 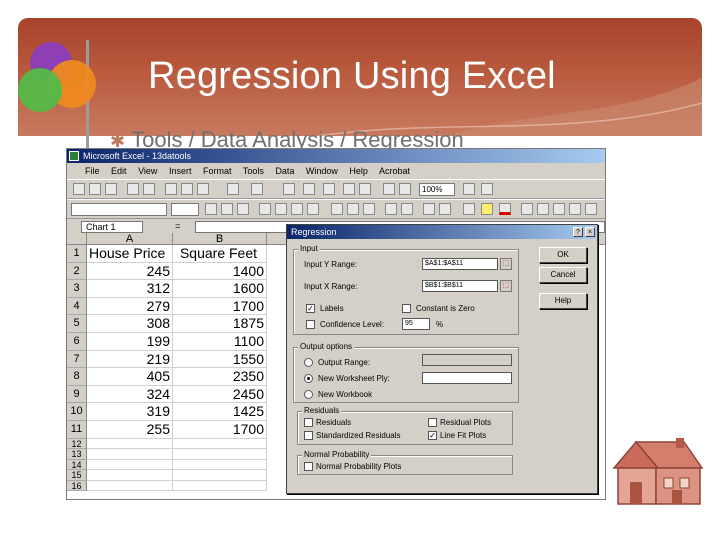 I want to click on open-icon, so click(x=95, y=189).